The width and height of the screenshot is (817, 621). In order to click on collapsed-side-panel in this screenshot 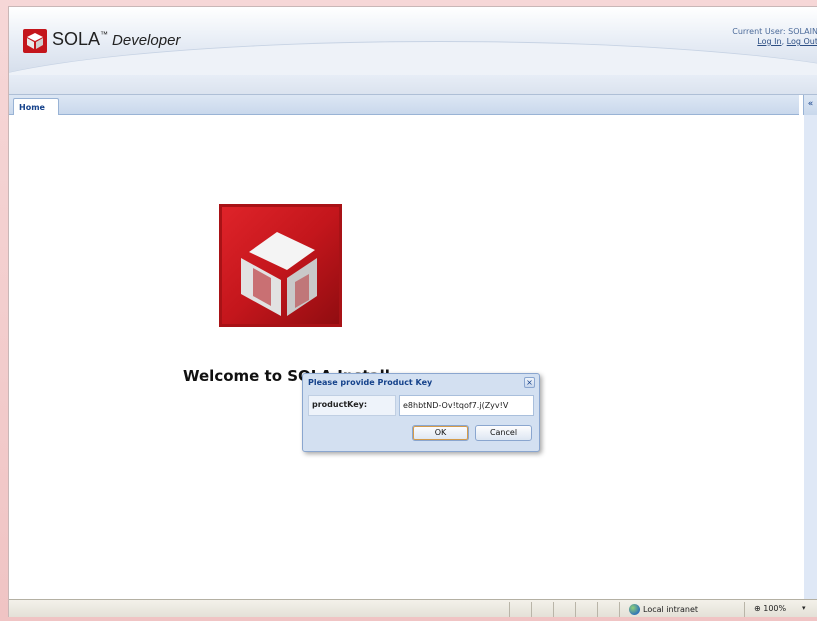, I will do `click(810, 357)`.